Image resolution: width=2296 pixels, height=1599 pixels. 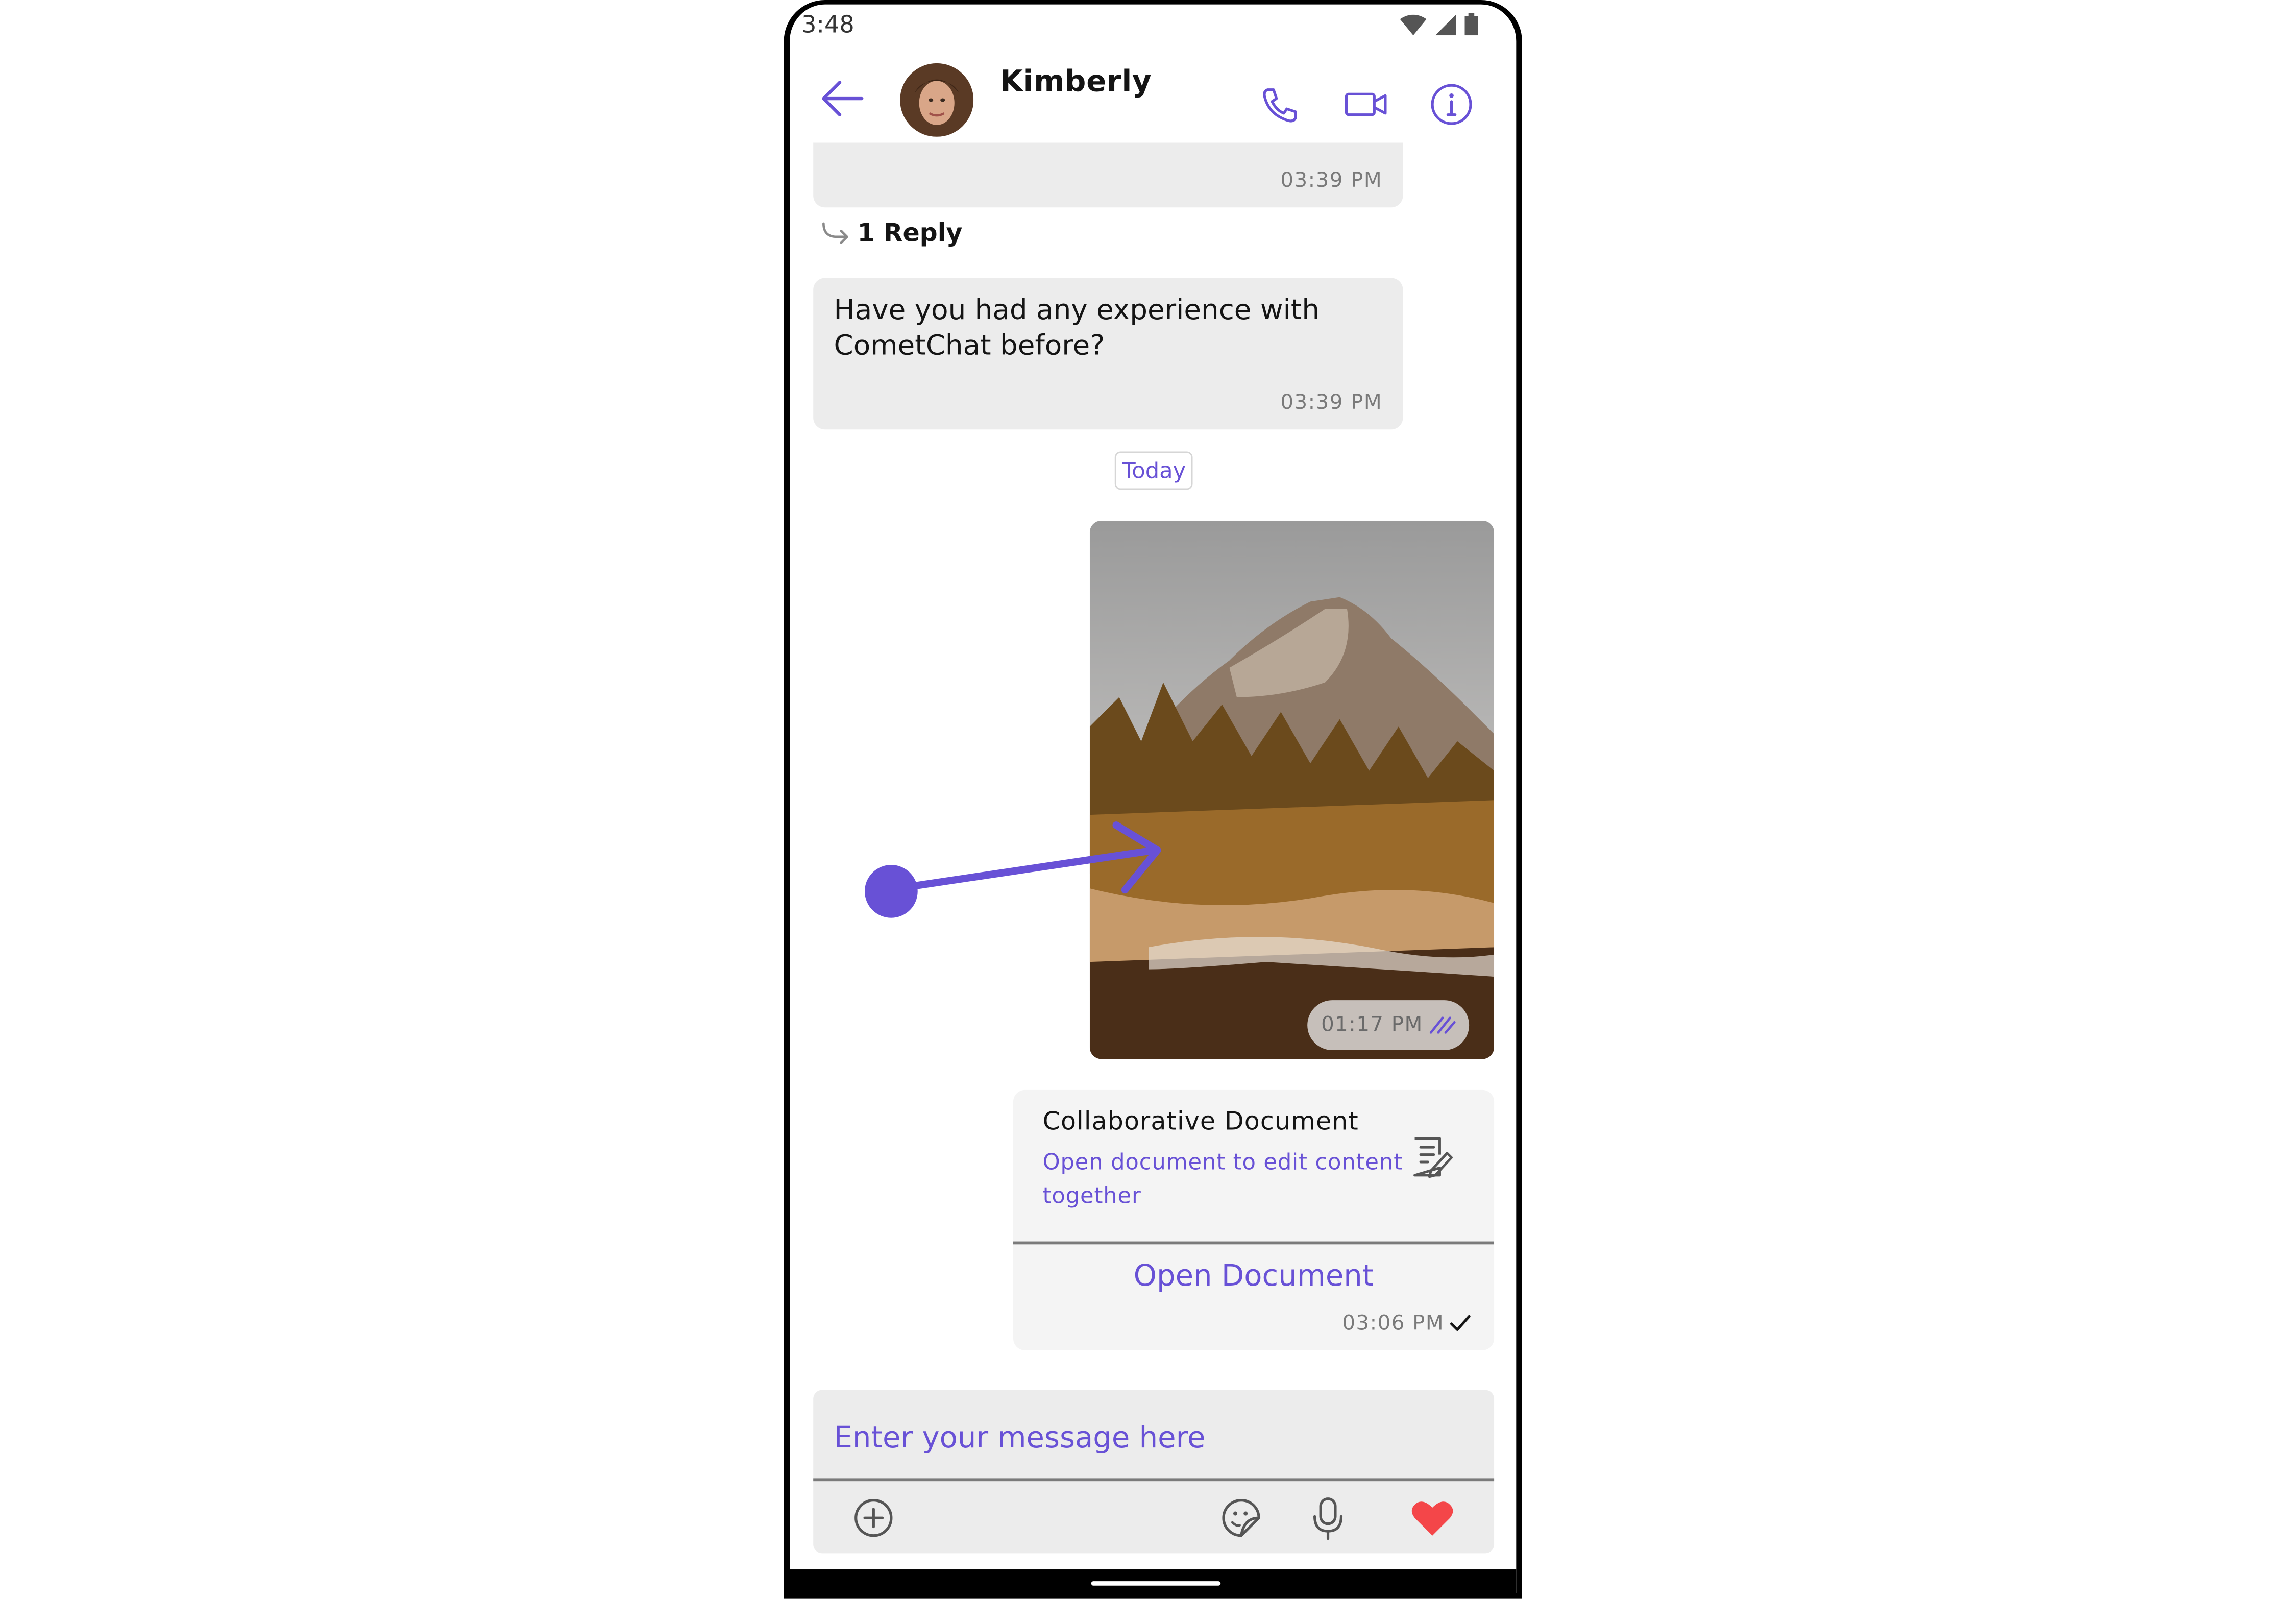 I want to click on message-composer: Enter your message here, so click(x=1154, y=1472).